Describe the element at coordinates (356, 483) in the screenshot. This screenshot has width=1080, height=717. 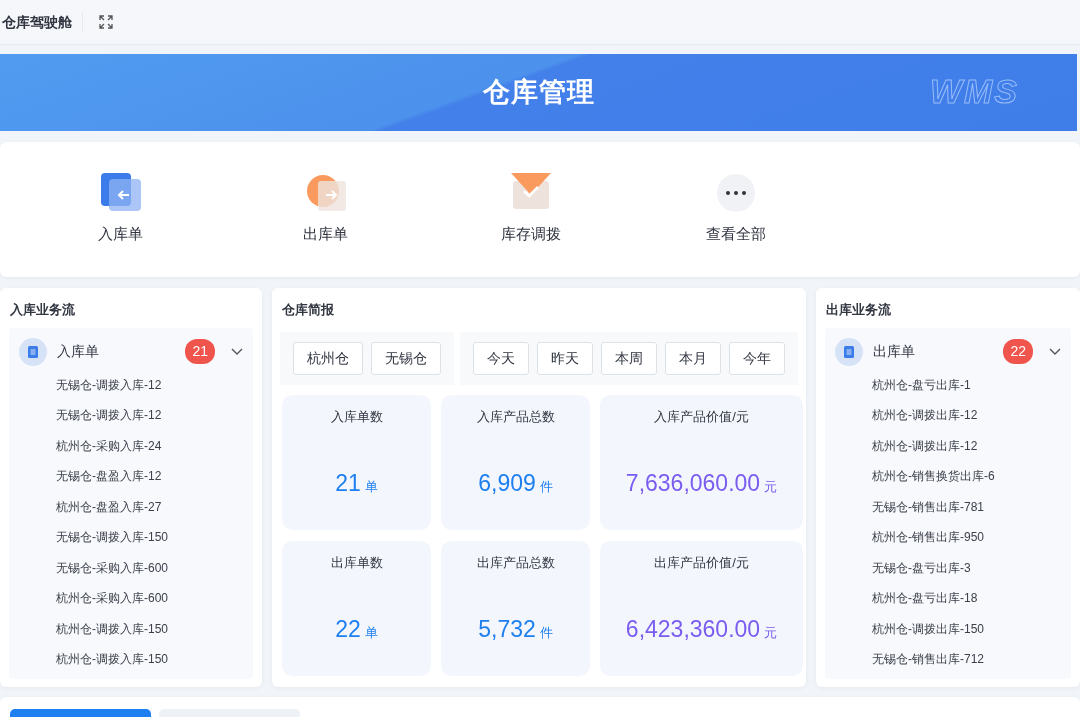
I see `stat-value: 21 单` at that location.